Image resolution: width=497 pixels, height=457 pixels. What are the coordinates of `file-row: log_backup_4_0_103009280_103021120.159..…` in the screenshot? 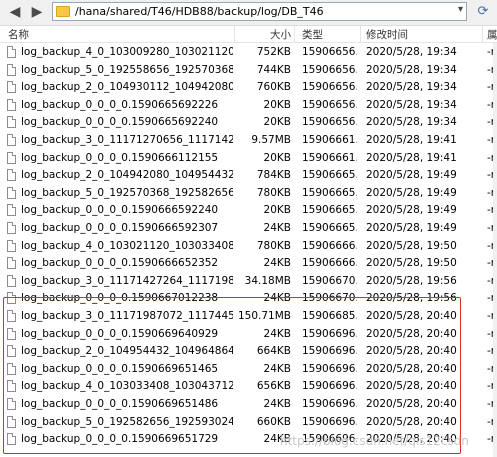 It's located at (248, 52).